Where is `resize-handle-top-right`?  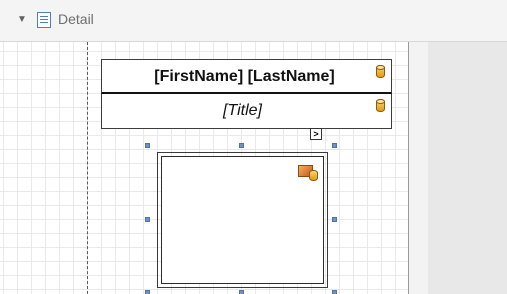
resize-handle-top-right is located at coordinates (334, 145).